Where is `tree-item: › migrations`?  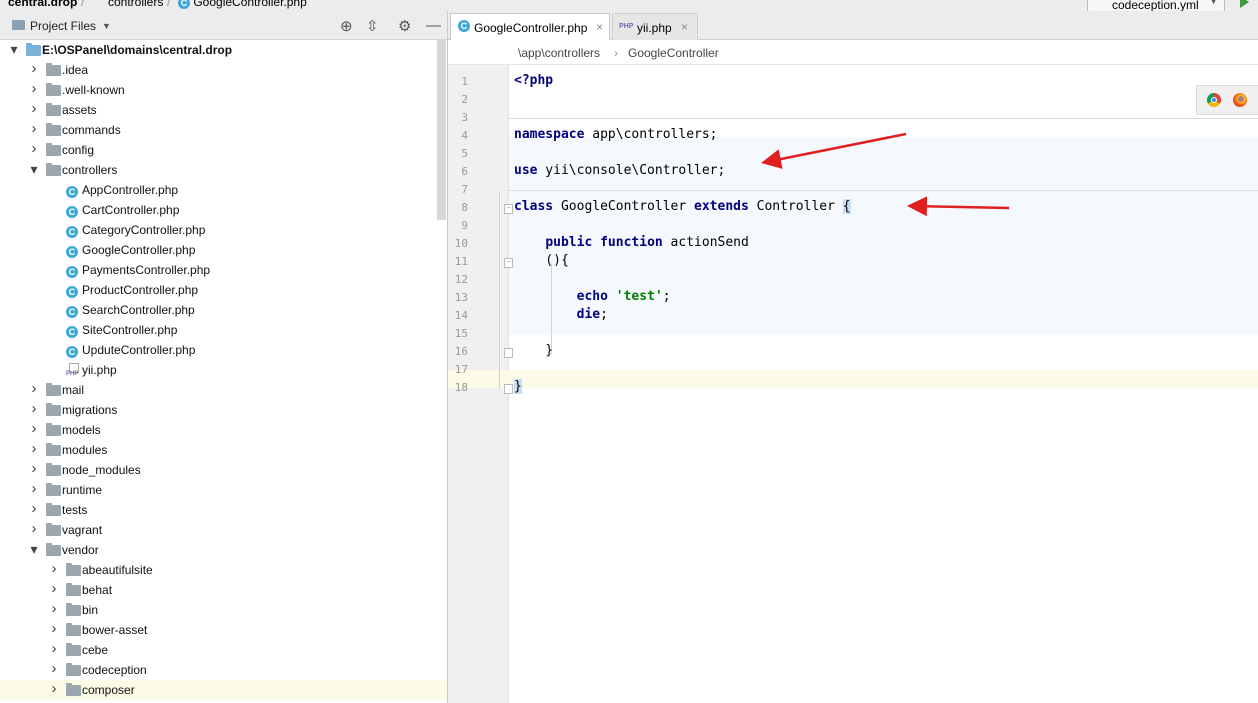 tree-item: › migrations is located at coordinates (223, 410).